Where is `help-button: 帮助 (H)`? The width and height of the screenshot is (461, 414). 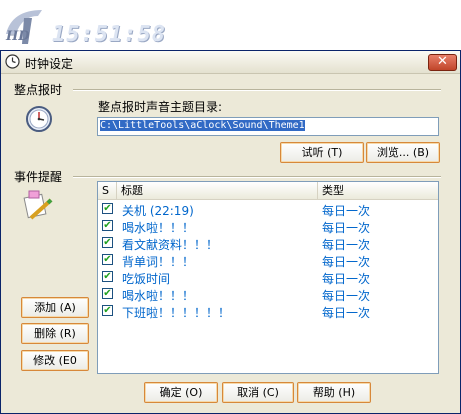
help-button: 帮助 (H) is located at coordinates (334, 392).